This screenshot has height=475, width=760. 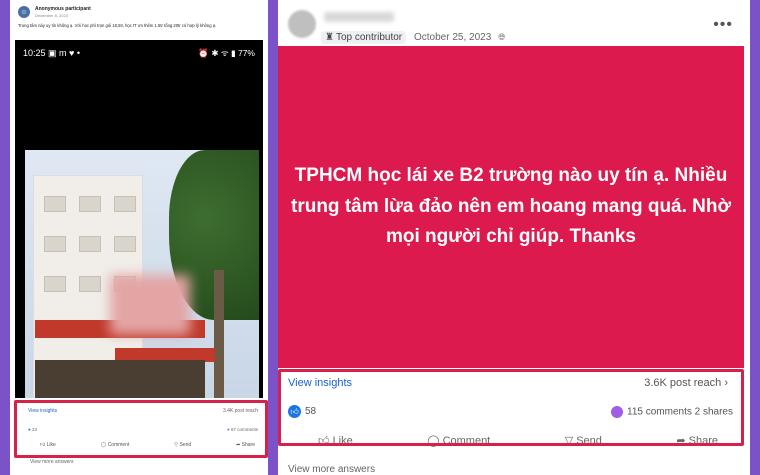 I want to click on right-highlight-box, so click(x=511, y=407).